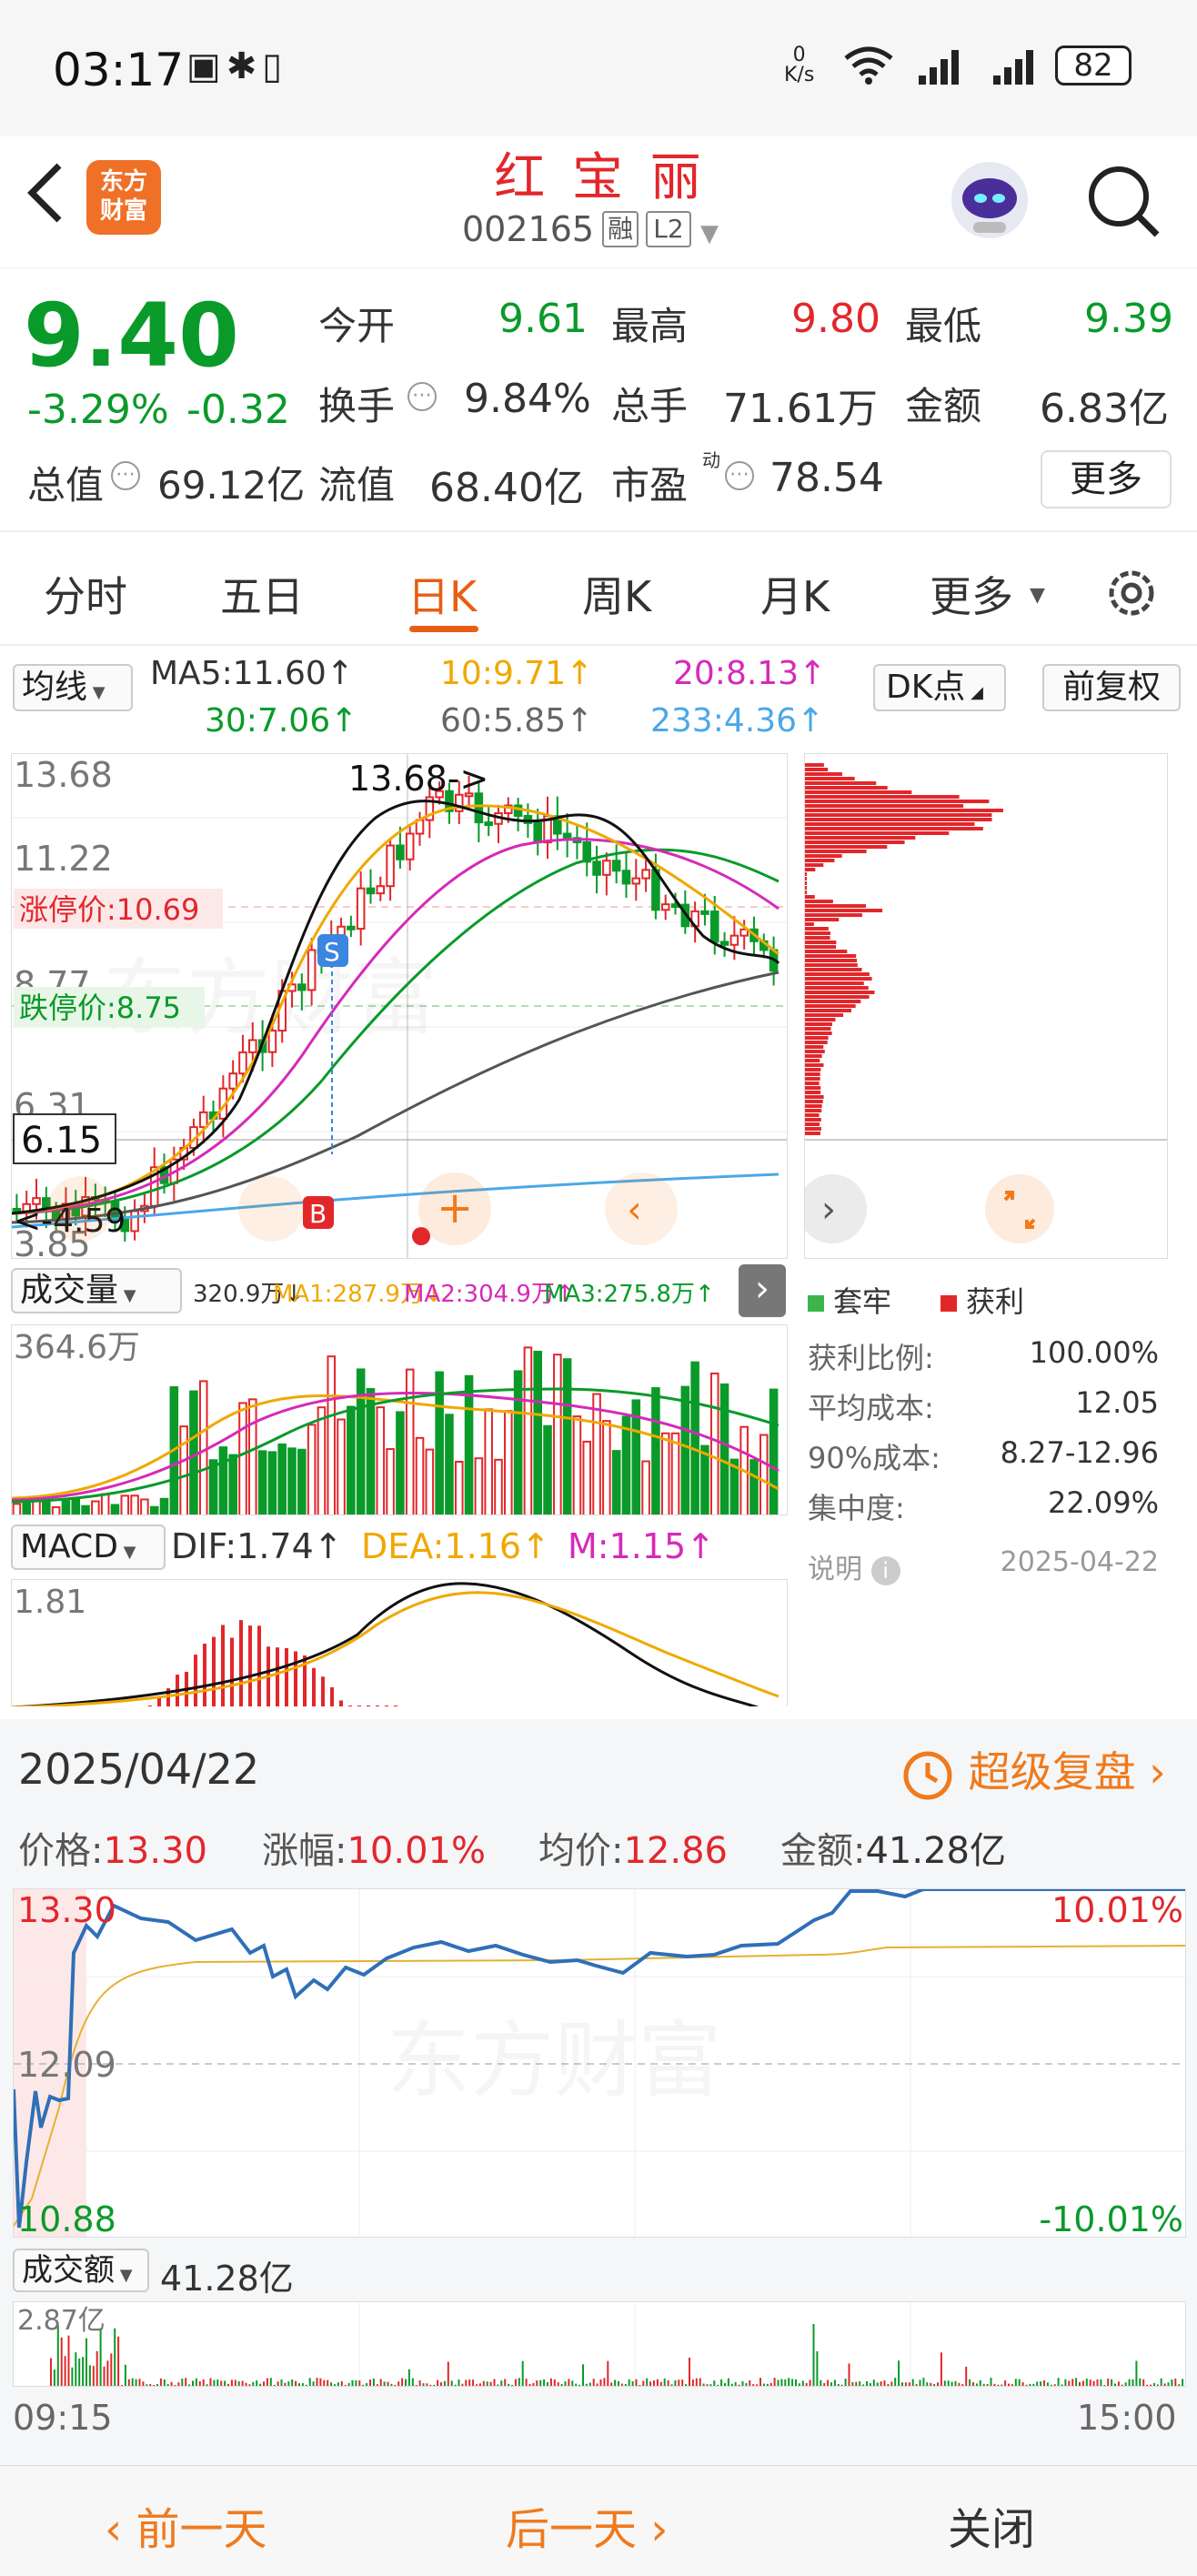 The image size is (1197, 2576). I want to click on chip-distribution: ›, so click(986, 1006).